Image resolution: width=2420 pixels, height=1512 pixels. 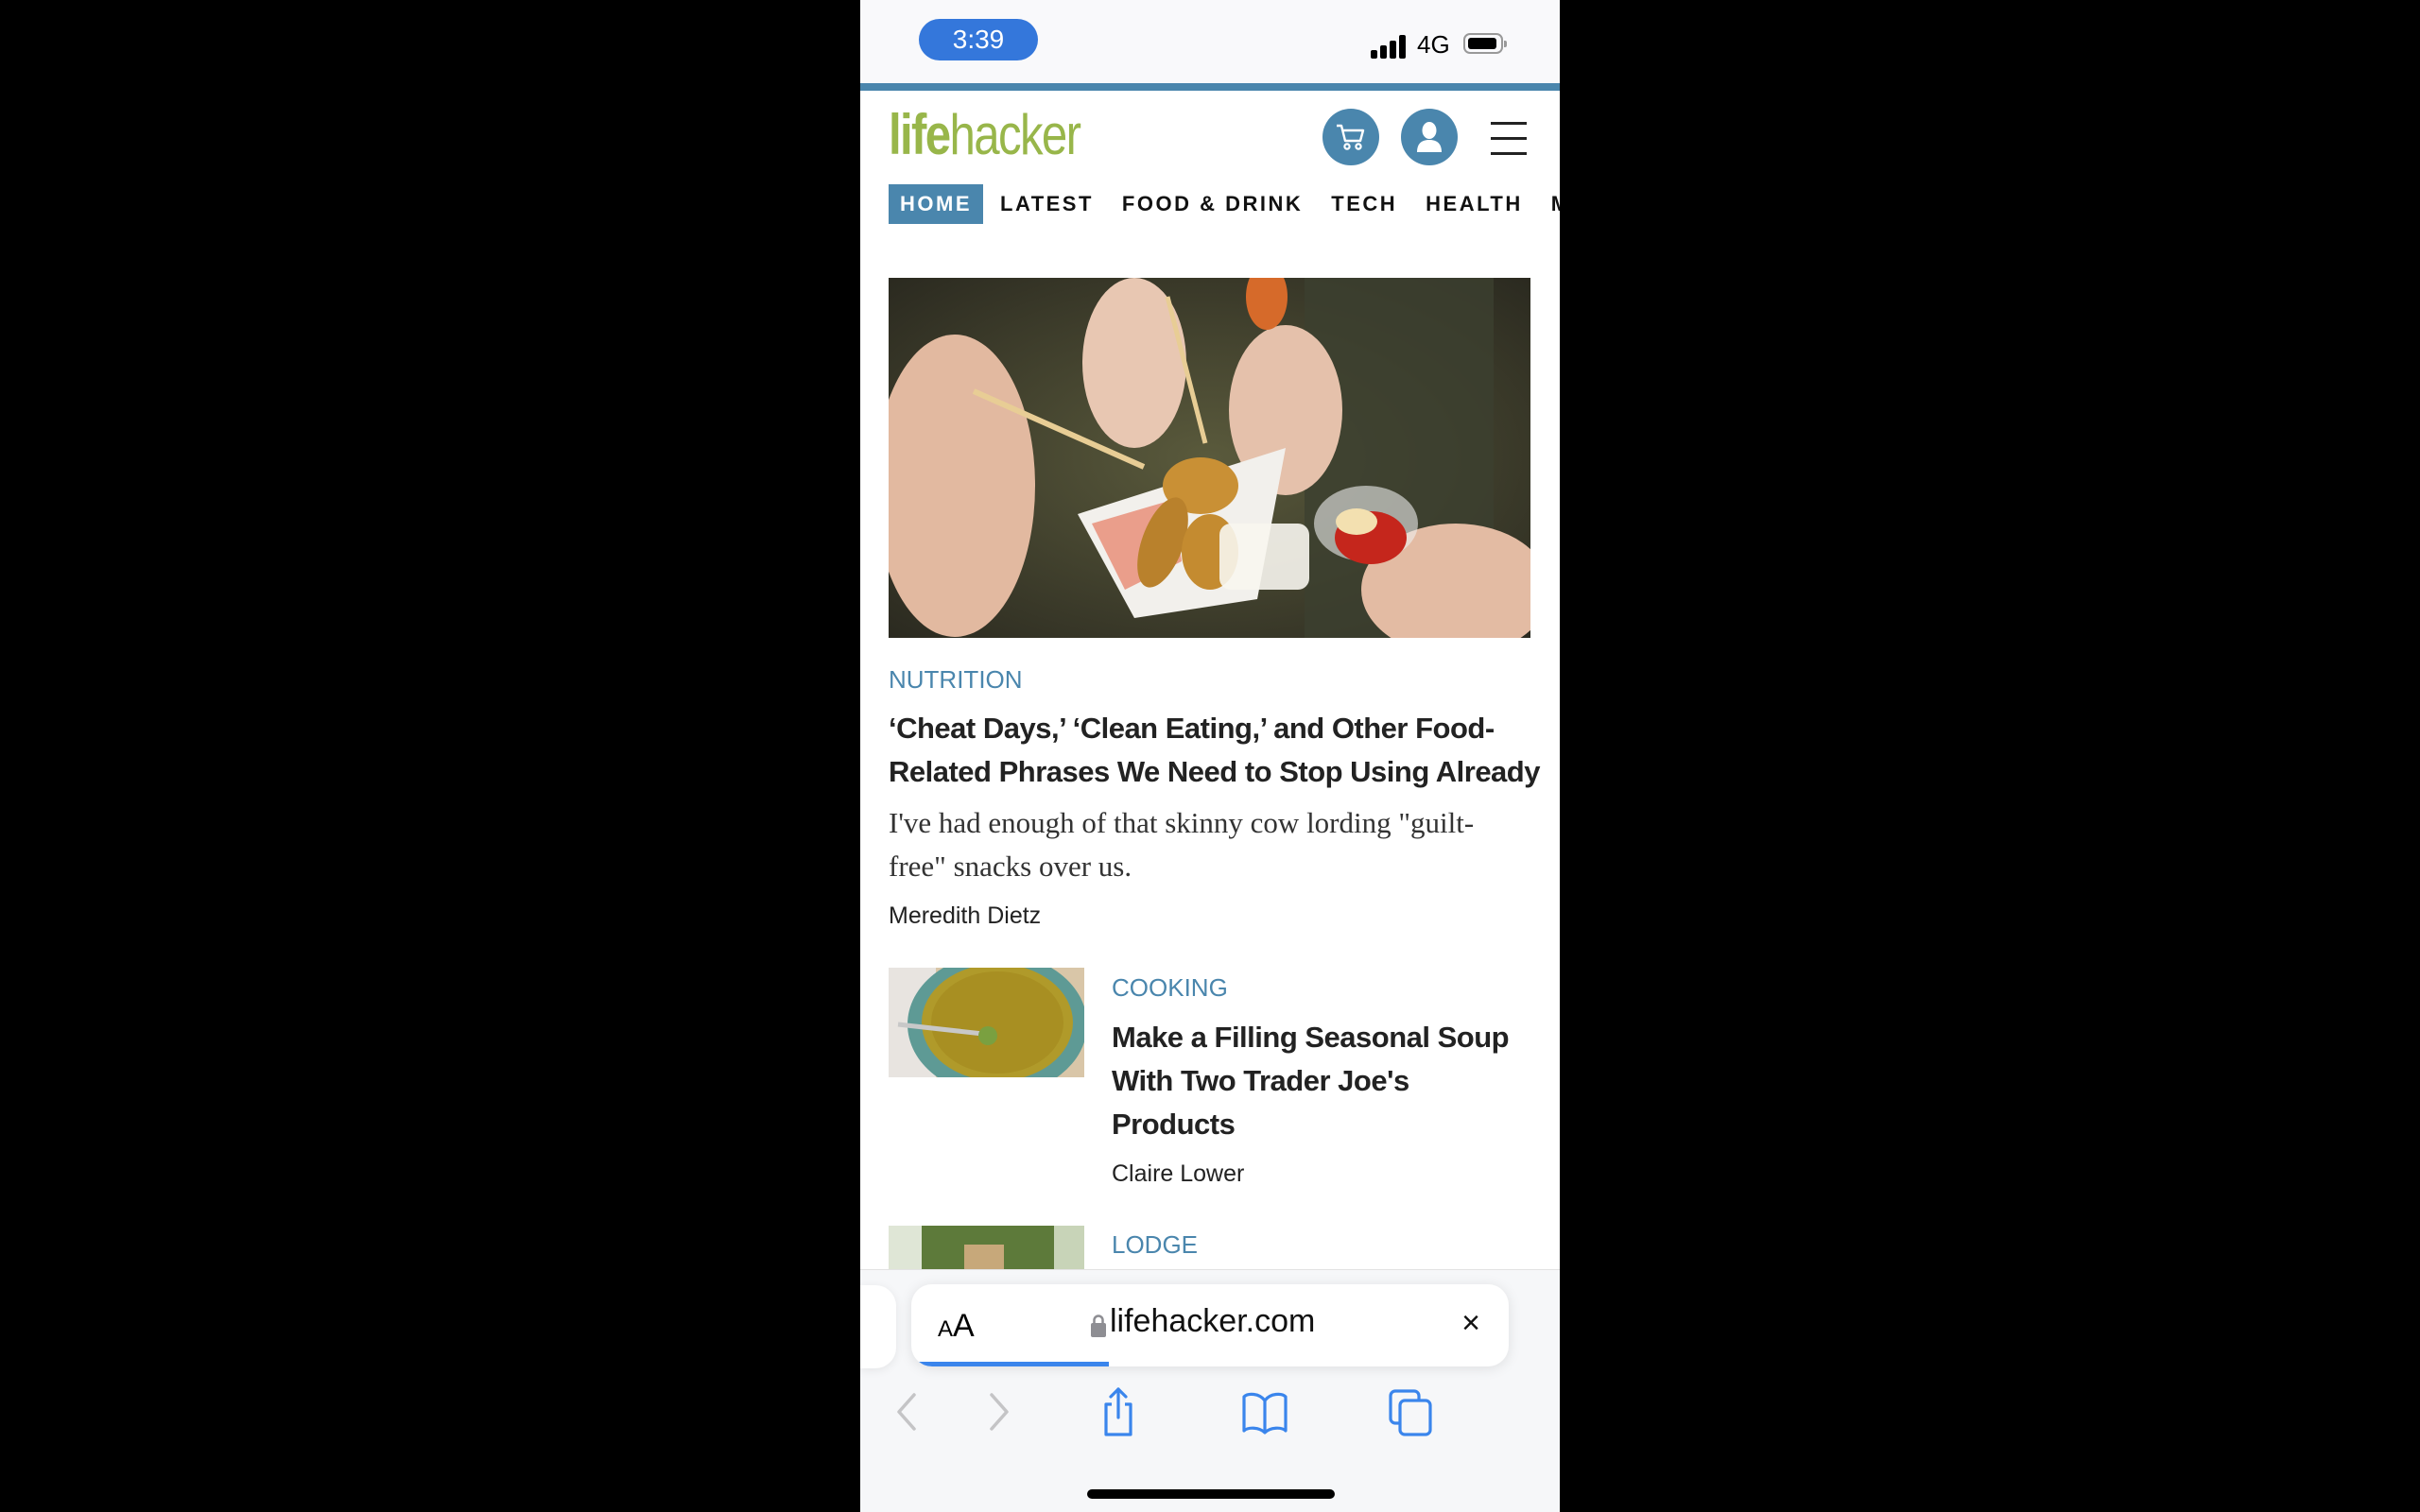 I want to click on tabs-icon, so click(x=1411, y=1411).